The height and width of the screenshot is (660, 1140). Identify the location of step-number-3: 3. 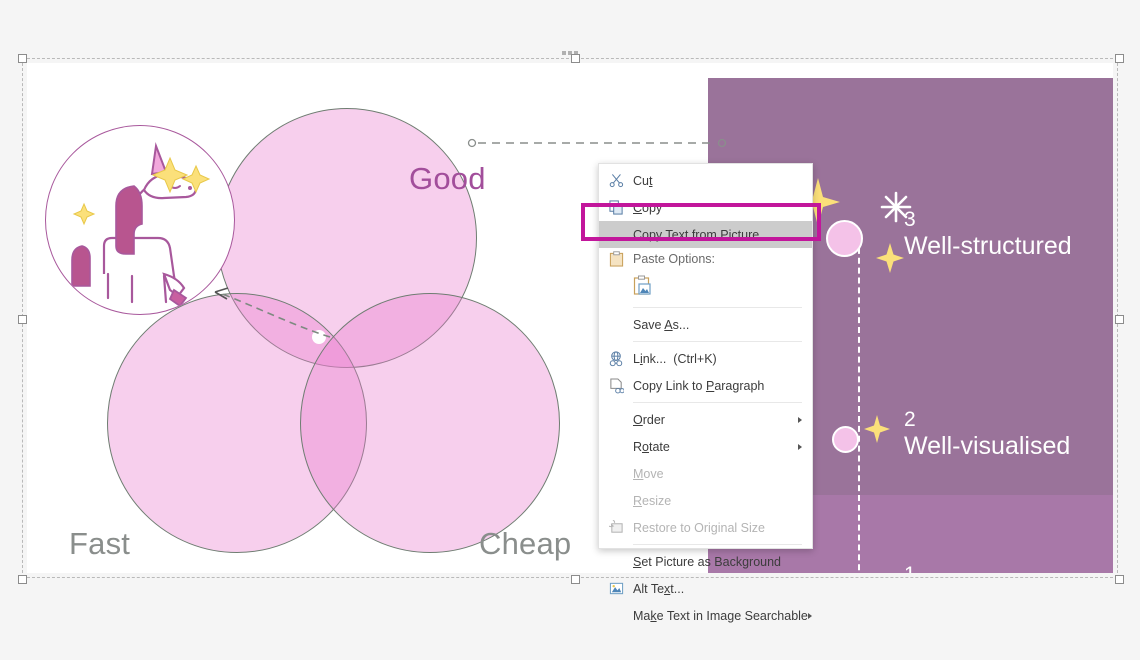
(910, 219).